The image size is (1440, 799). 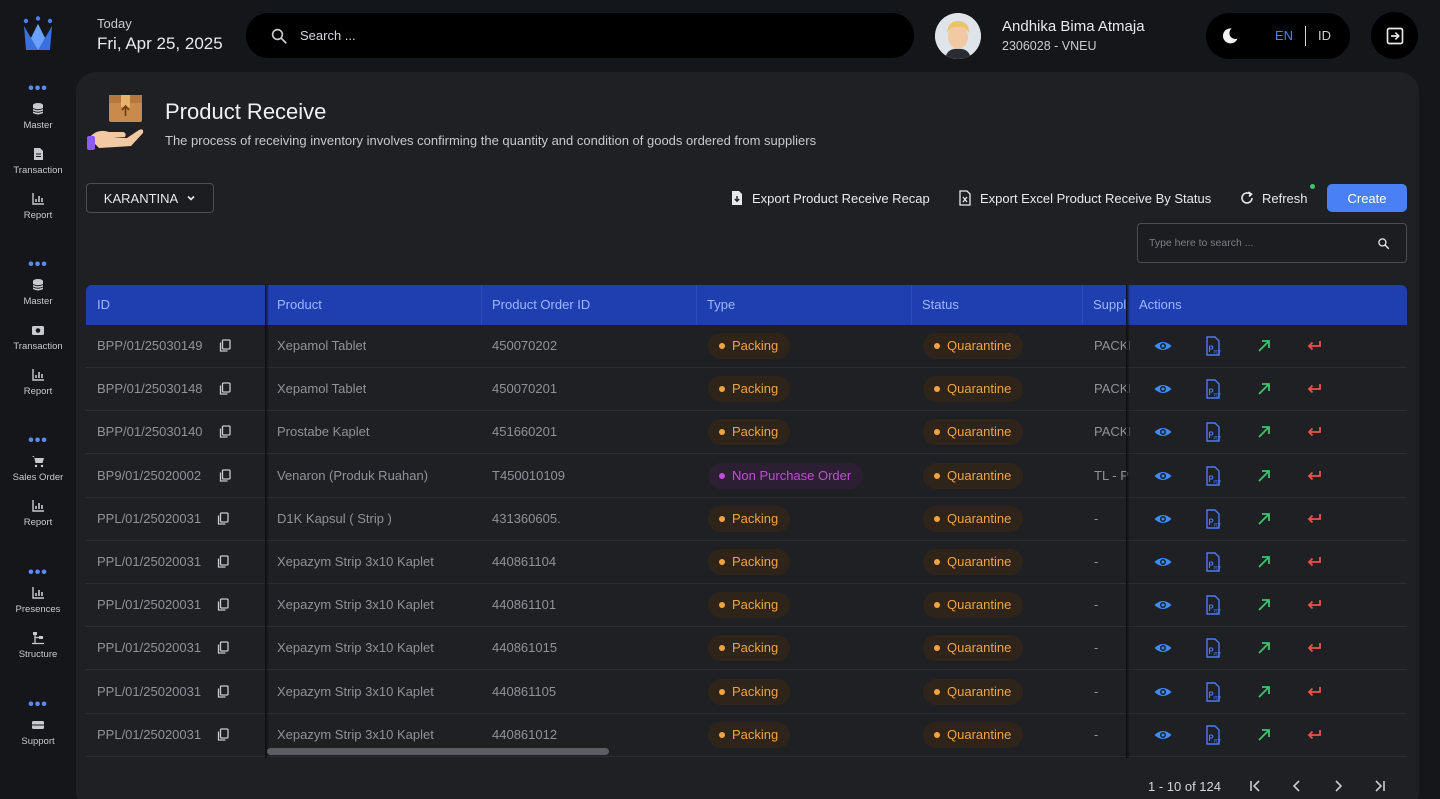 I want to click on table-search, so click(x=1272, y=243).